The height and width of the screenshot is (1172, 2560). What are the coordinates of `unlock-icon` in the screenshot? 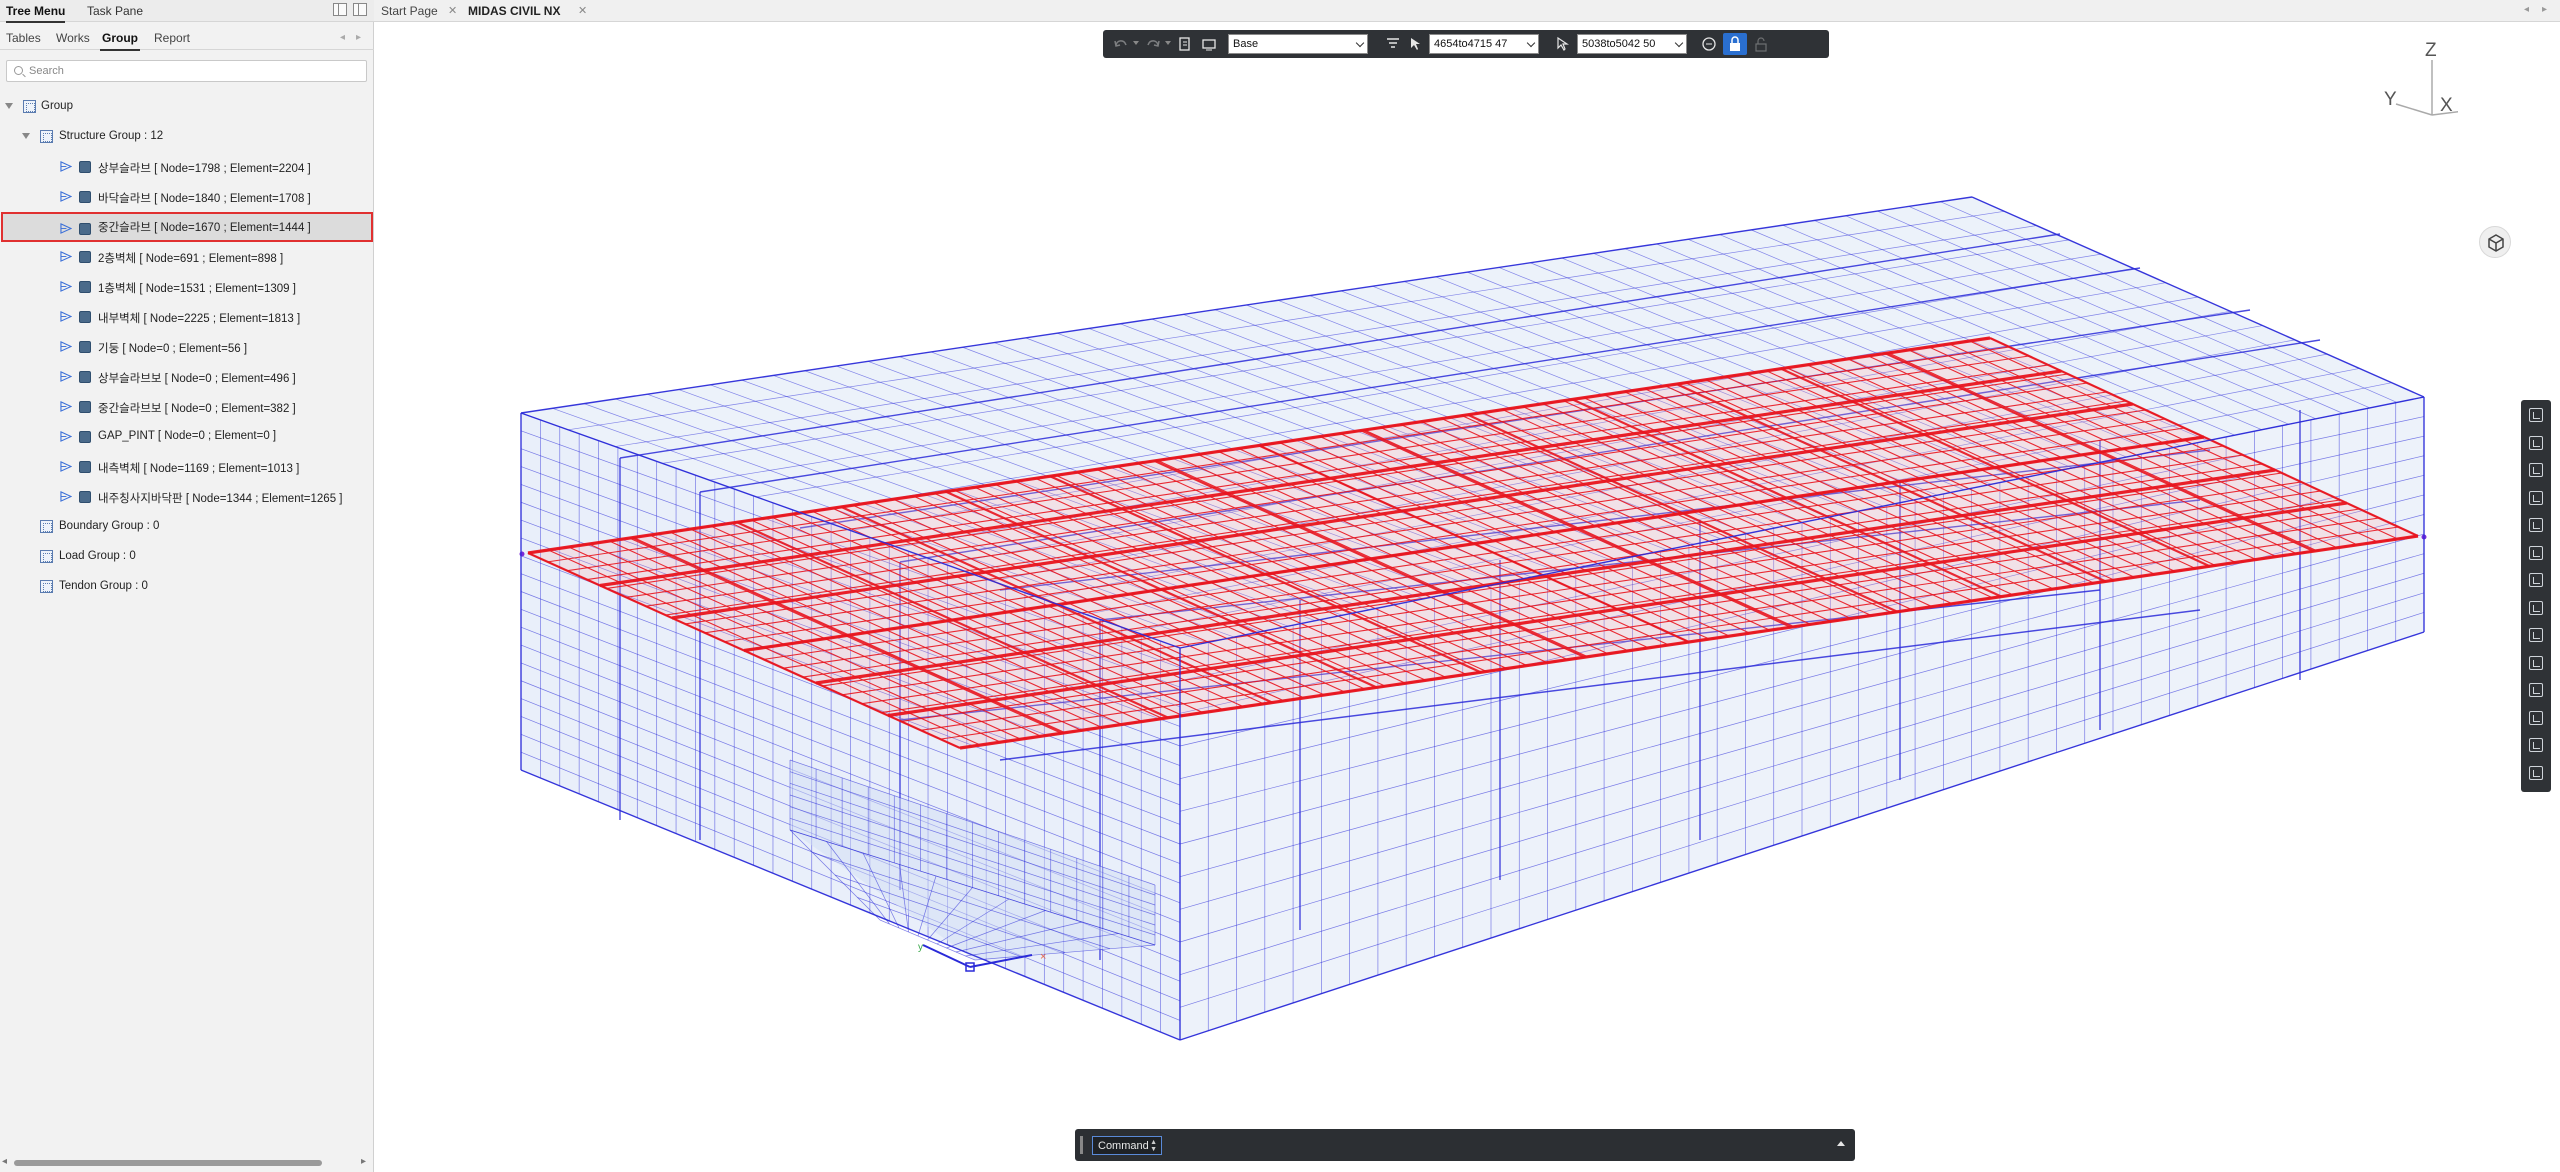 It's located at (1761, 44).